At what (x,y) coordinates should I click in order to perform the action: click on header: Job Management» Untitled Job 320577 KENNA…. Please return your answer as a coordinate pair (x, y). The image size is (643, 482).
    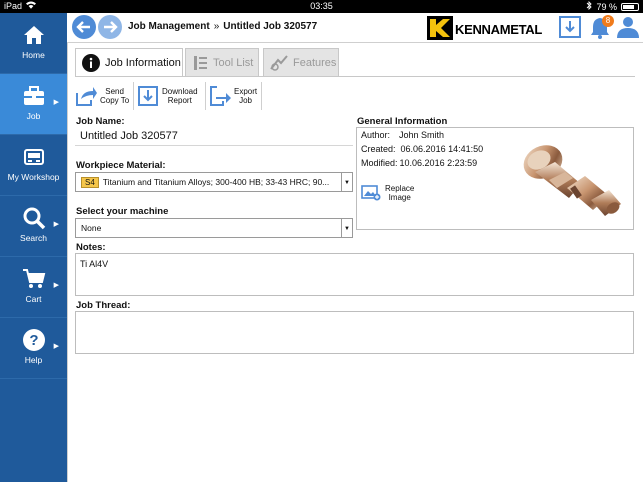
    Looking at the image, I should click on (355, 28).